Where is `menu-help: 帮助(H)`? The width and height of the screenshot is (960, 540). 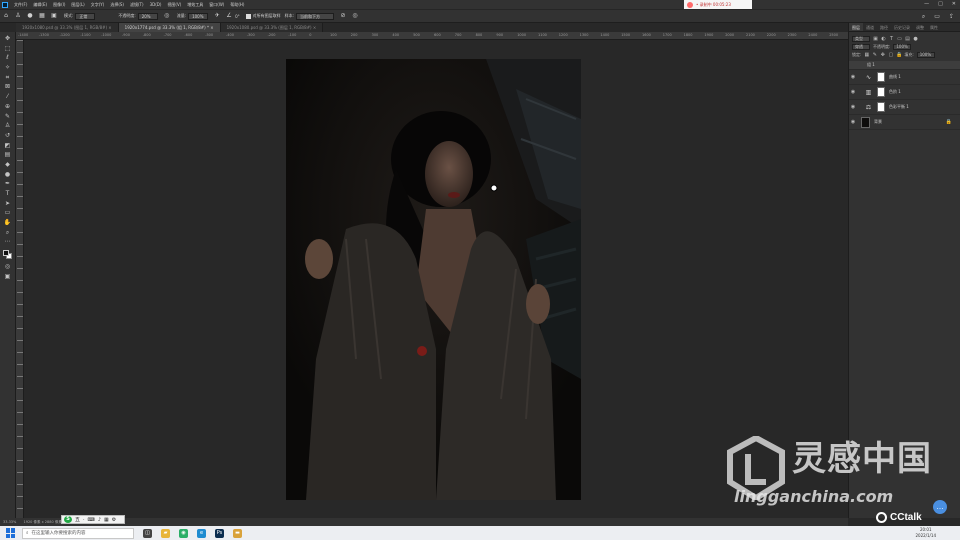
menu-help: 帮助(H) is located at coordinates (237, 5).